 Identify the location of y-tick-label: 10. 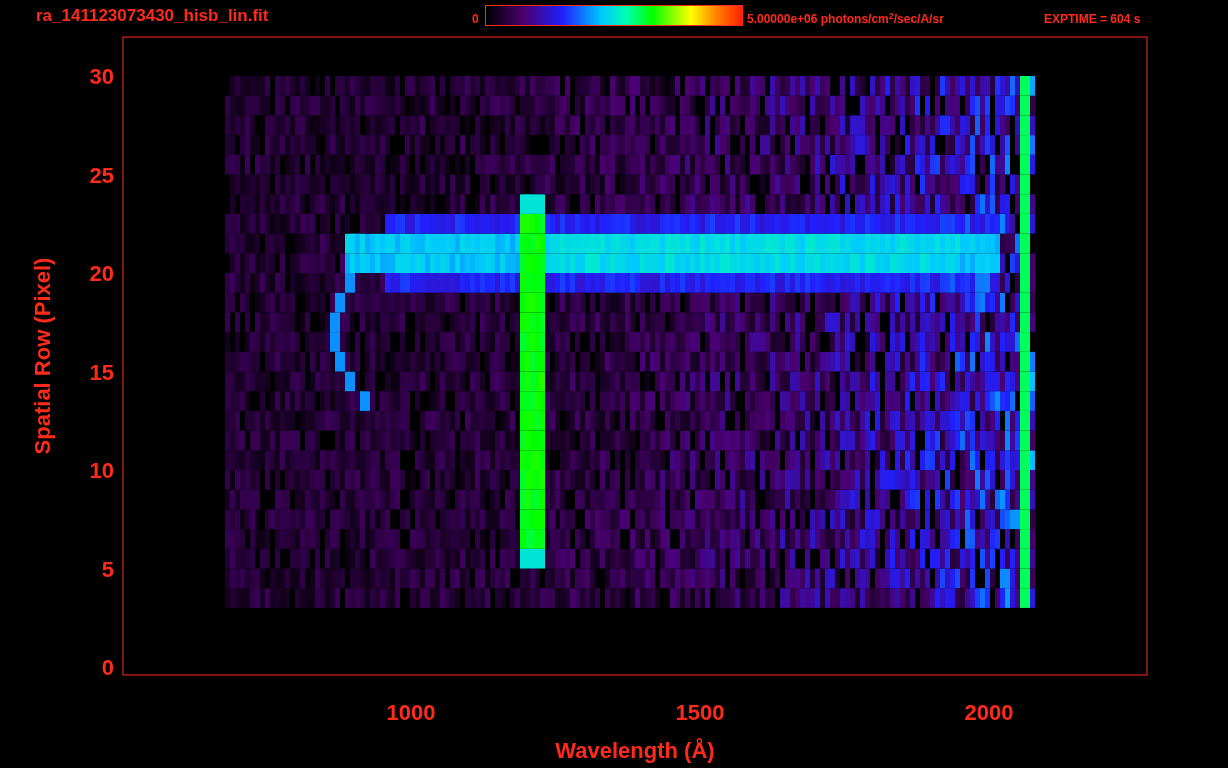
(101, 470).